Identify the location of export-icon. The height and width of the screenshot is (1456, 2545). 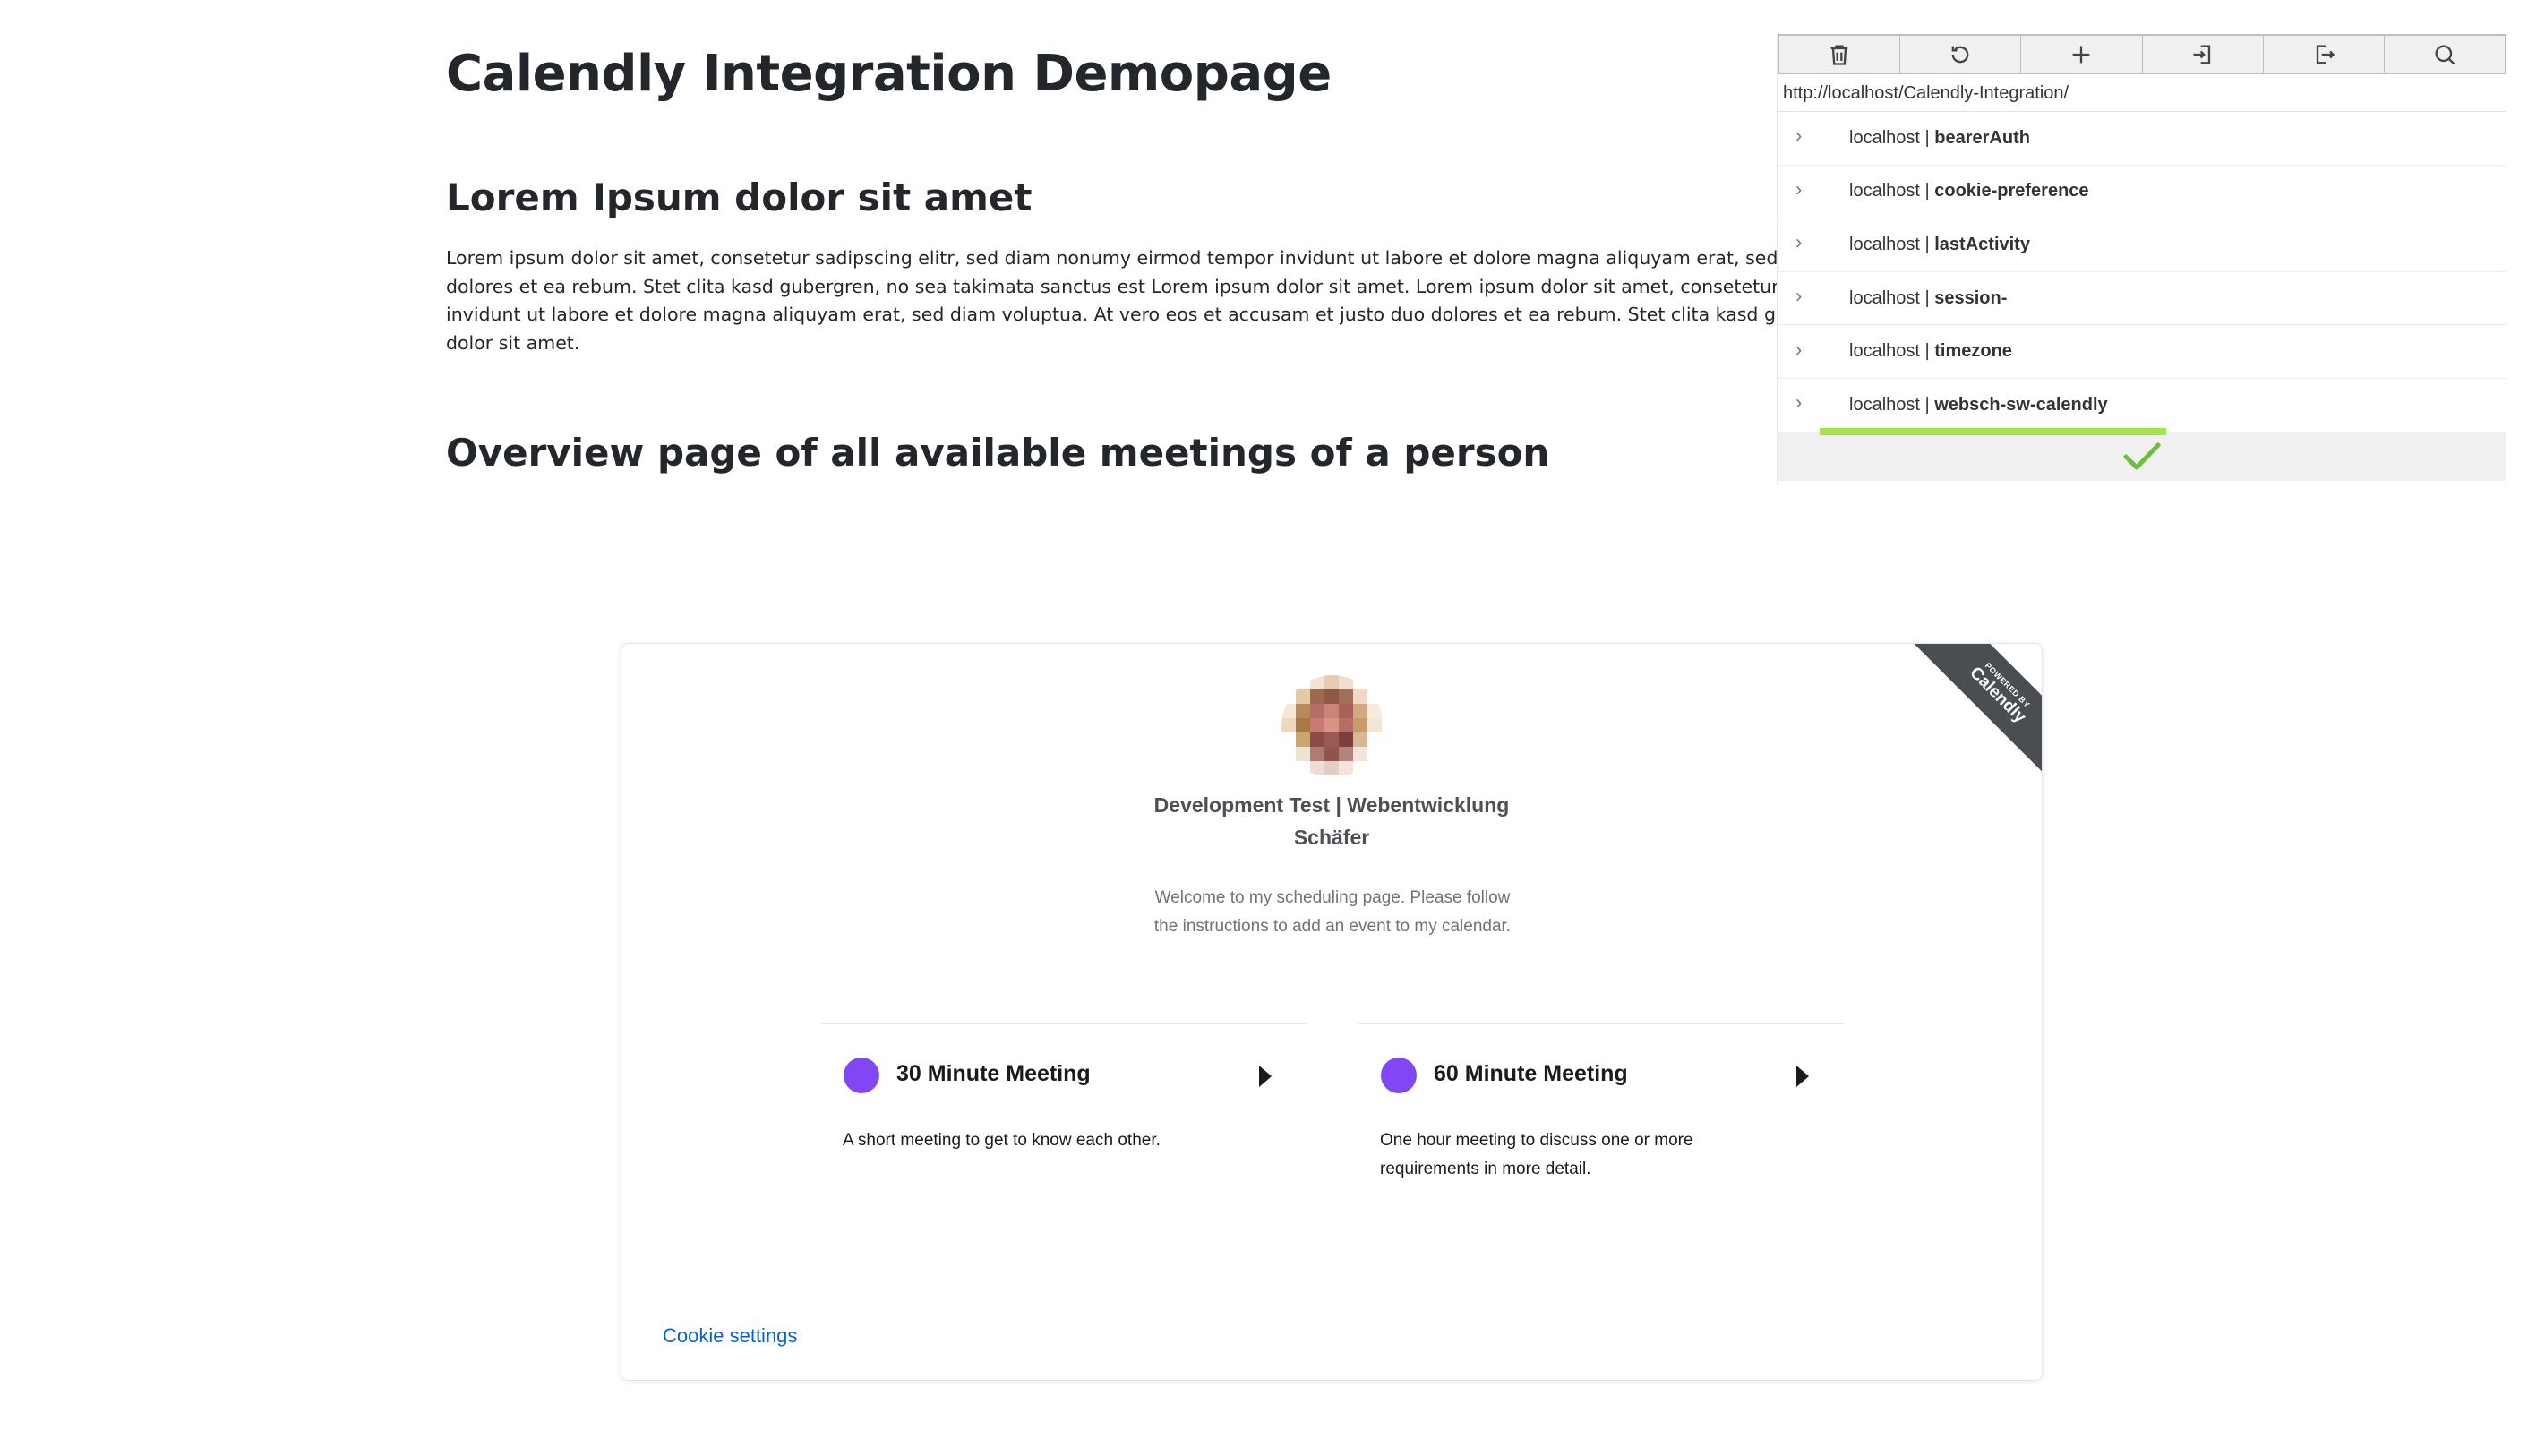
(2325, 54).